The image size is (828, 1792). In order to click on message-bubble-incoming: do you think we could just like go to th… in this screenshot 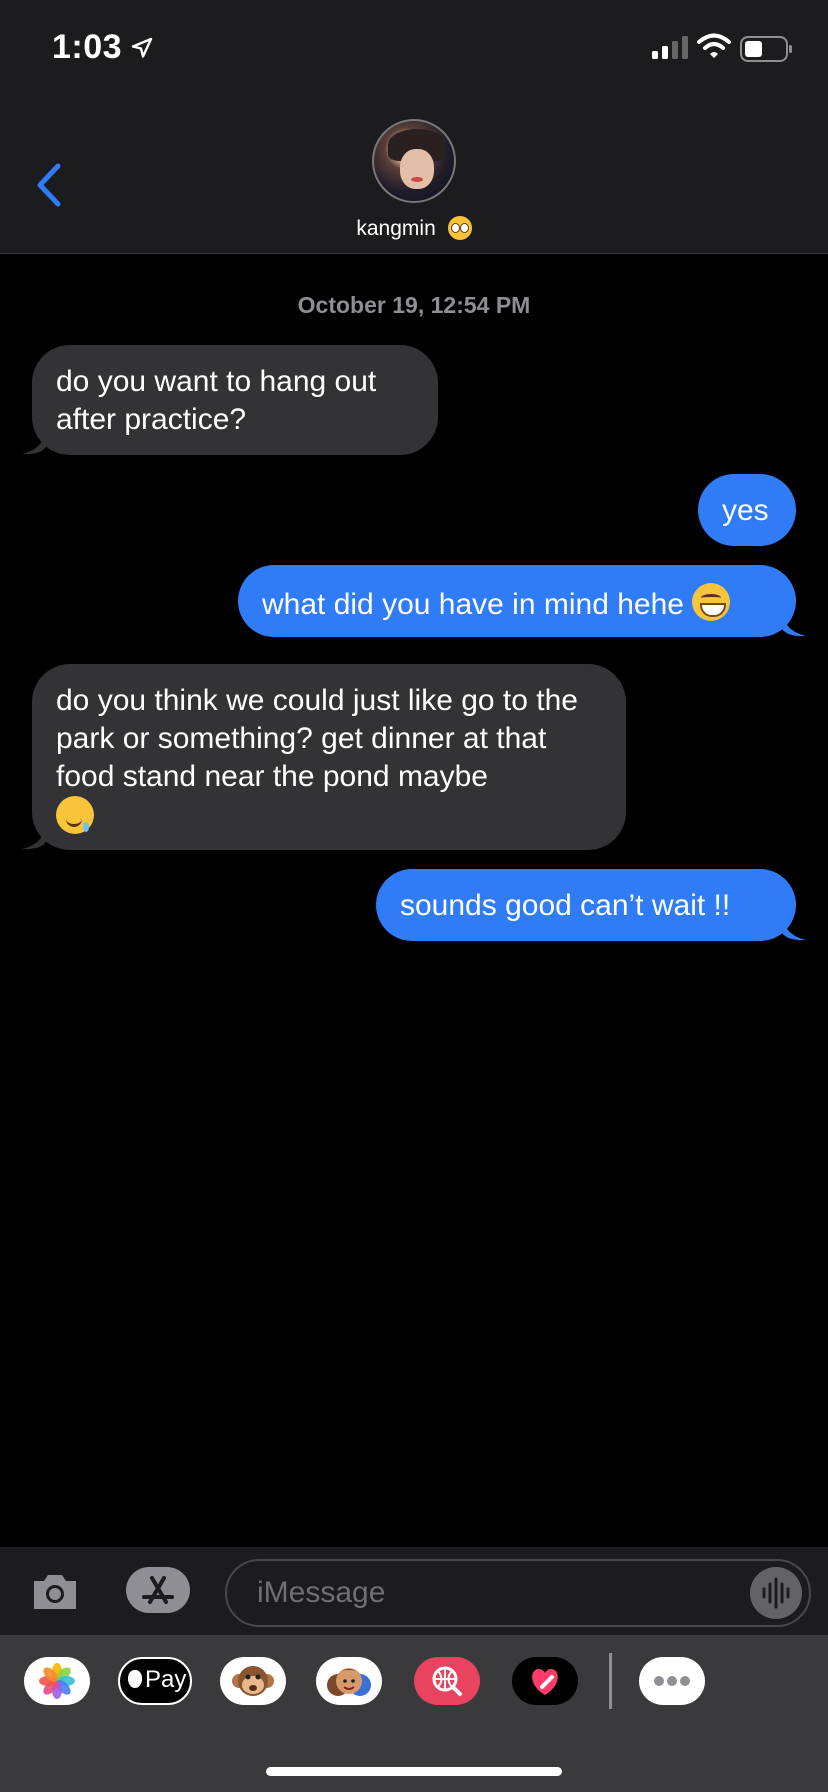, I will do `click(329, 757)`.